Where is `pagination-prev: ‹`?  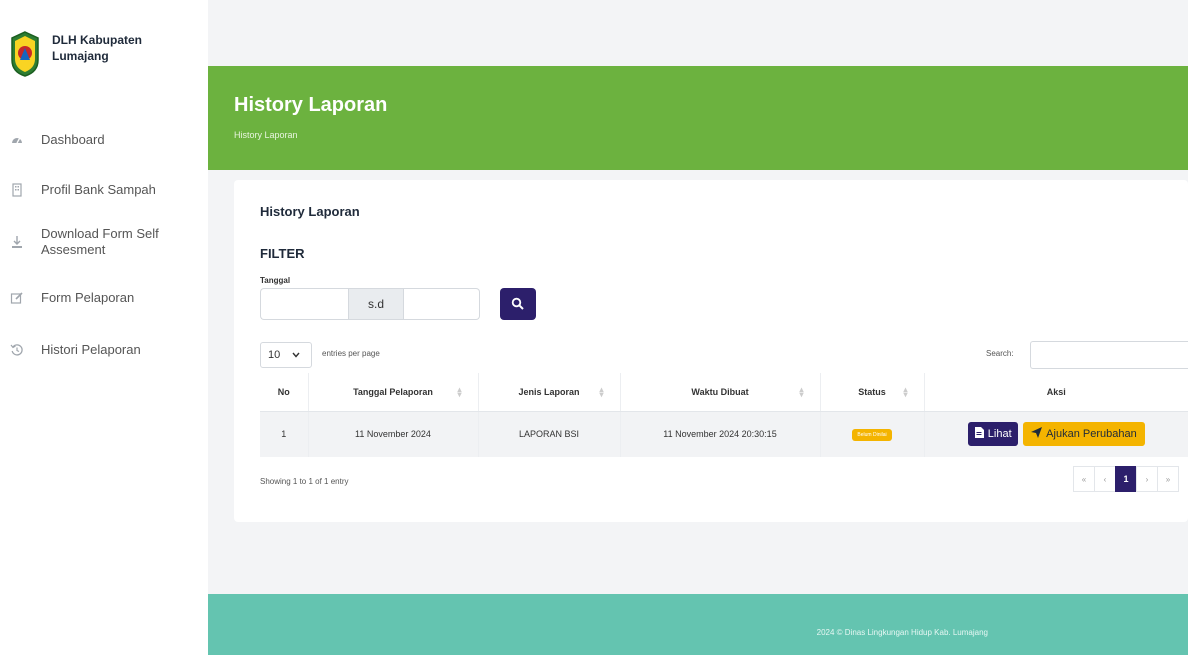 pagination-prev: ‹ is located at coordinates (1105, 479).